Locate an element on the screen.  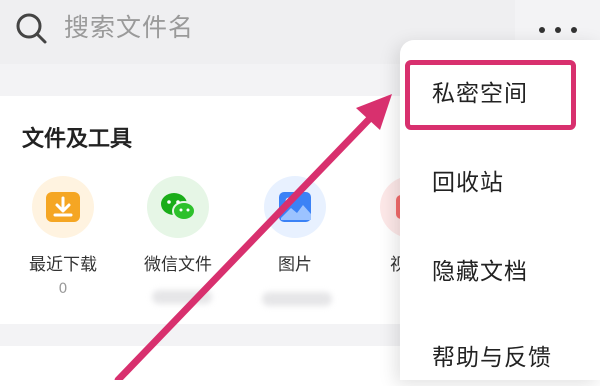
menu-item-hidden-docs: 隐藏文档 is located at coordinates (480, 272).